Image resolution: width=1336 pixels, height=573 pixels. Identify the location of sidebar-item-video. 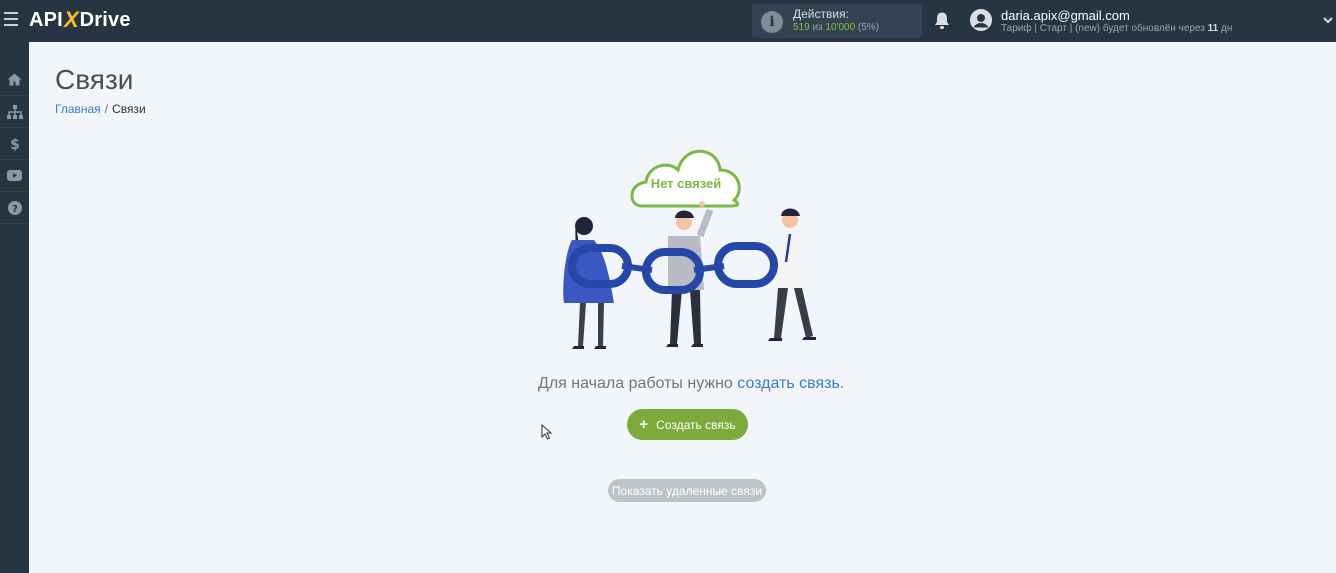
(14, 176).